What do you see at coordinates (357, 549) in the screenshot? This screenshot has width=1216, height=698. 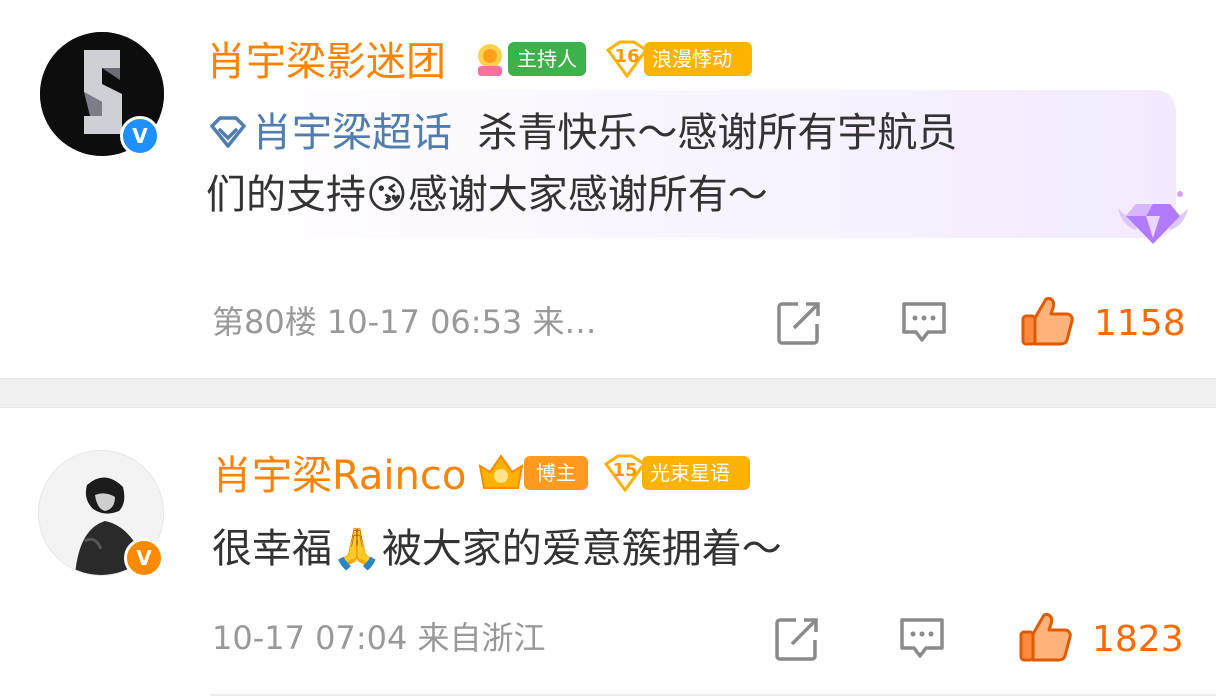 I see `pray-emoji-icon: 🙏` at bounding box center [357, 549].